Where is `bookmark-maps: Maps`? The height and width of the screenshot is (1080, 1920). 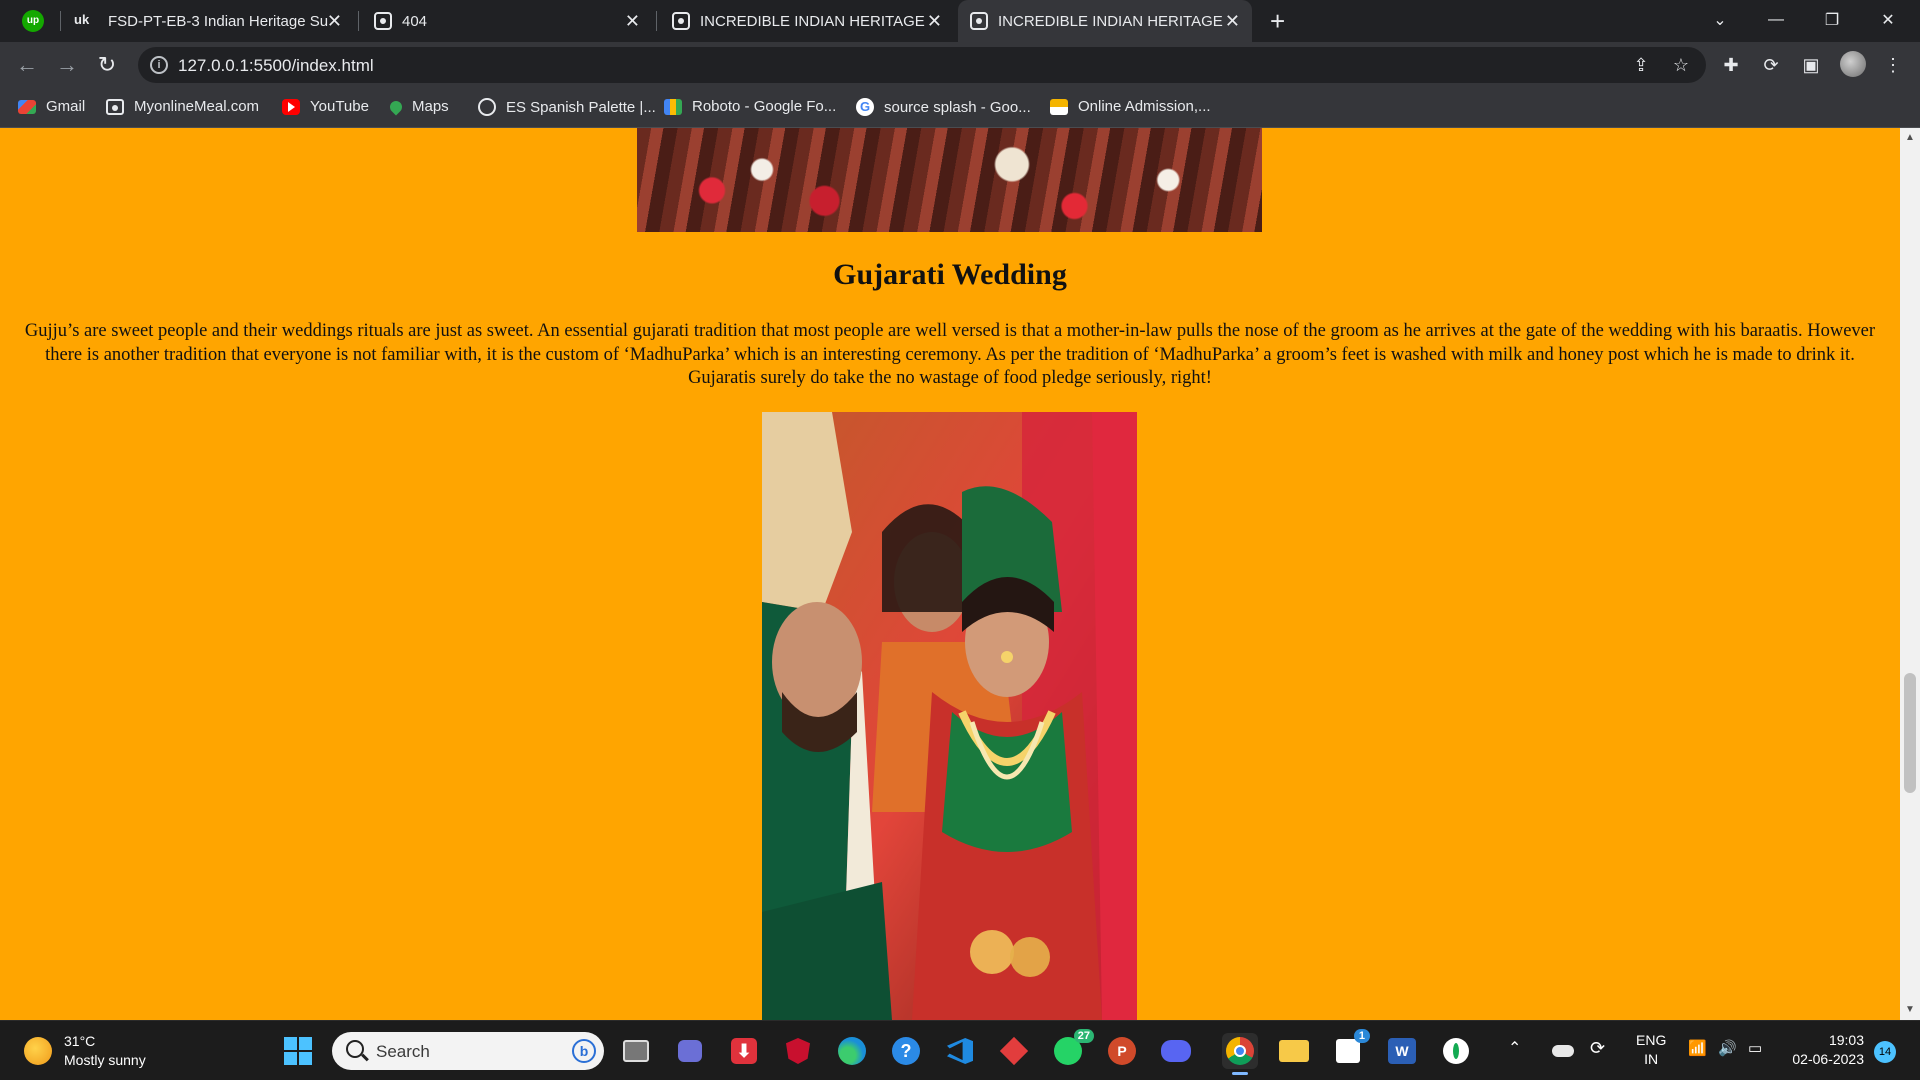
bookmark-maps: Maps is located at coordinates (418, 106).